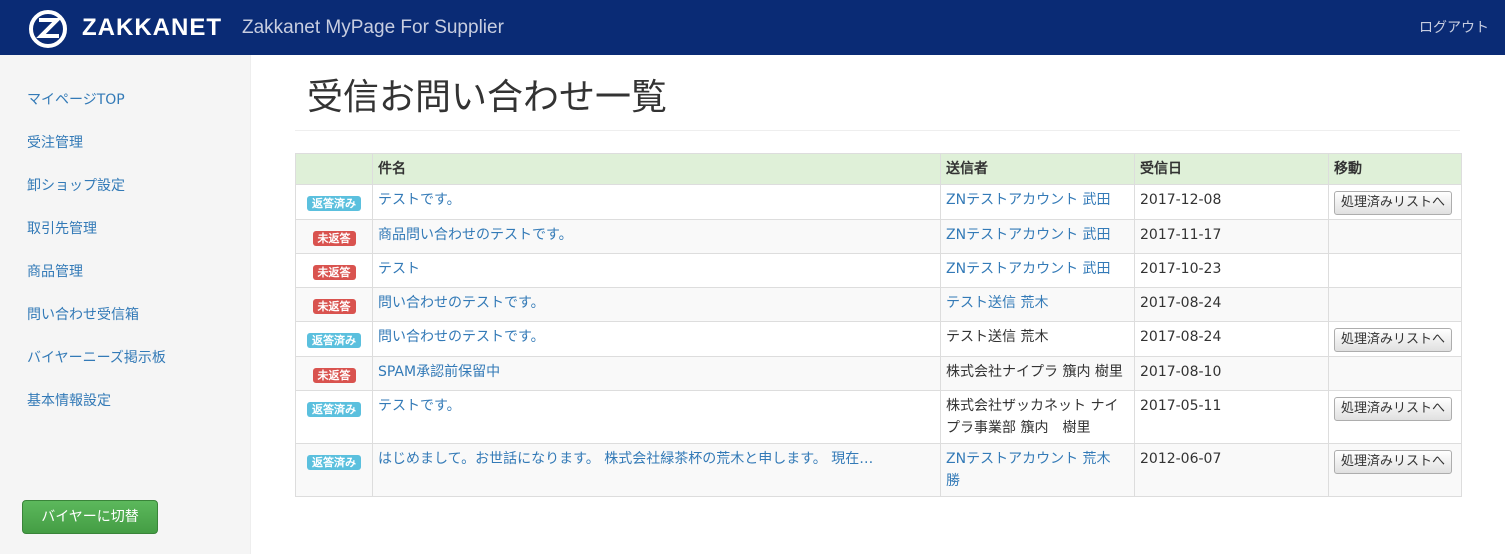 The width and height of the screenshot is (1505, 554). Describe the element at coordinates (877, 130) in the screenshot. I see `title-divider` at that location.